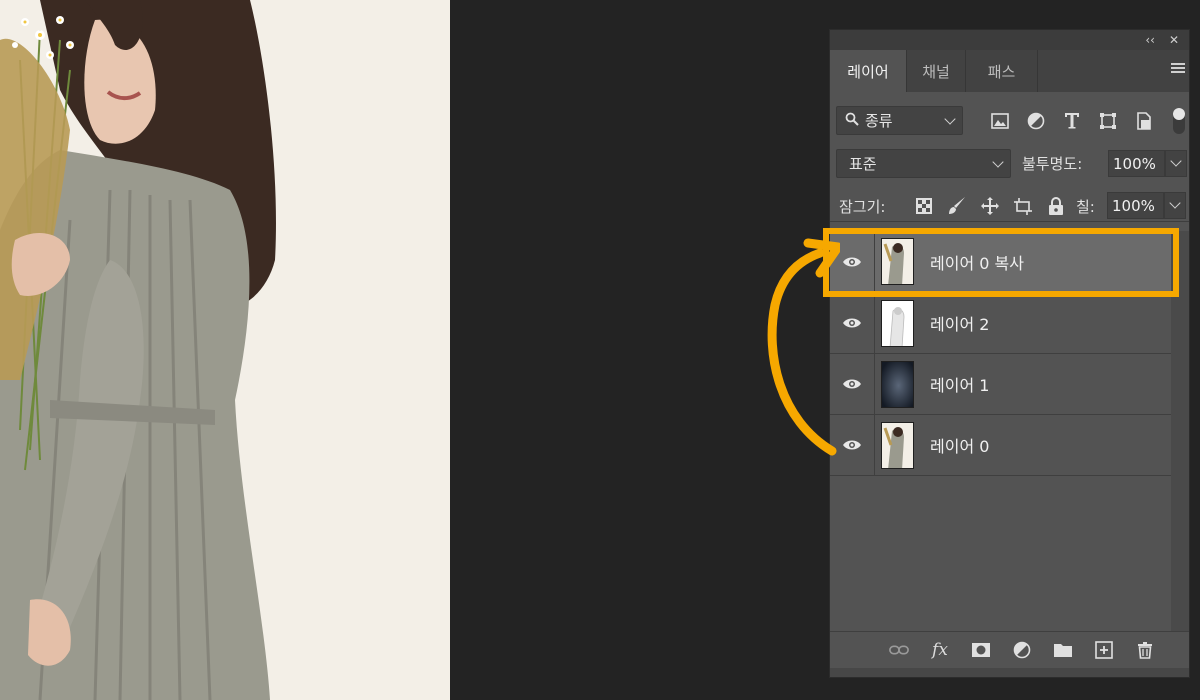 This screenshot has height=700, width=1200. I want to click on panel-menu-icon, so click(1178, 70).